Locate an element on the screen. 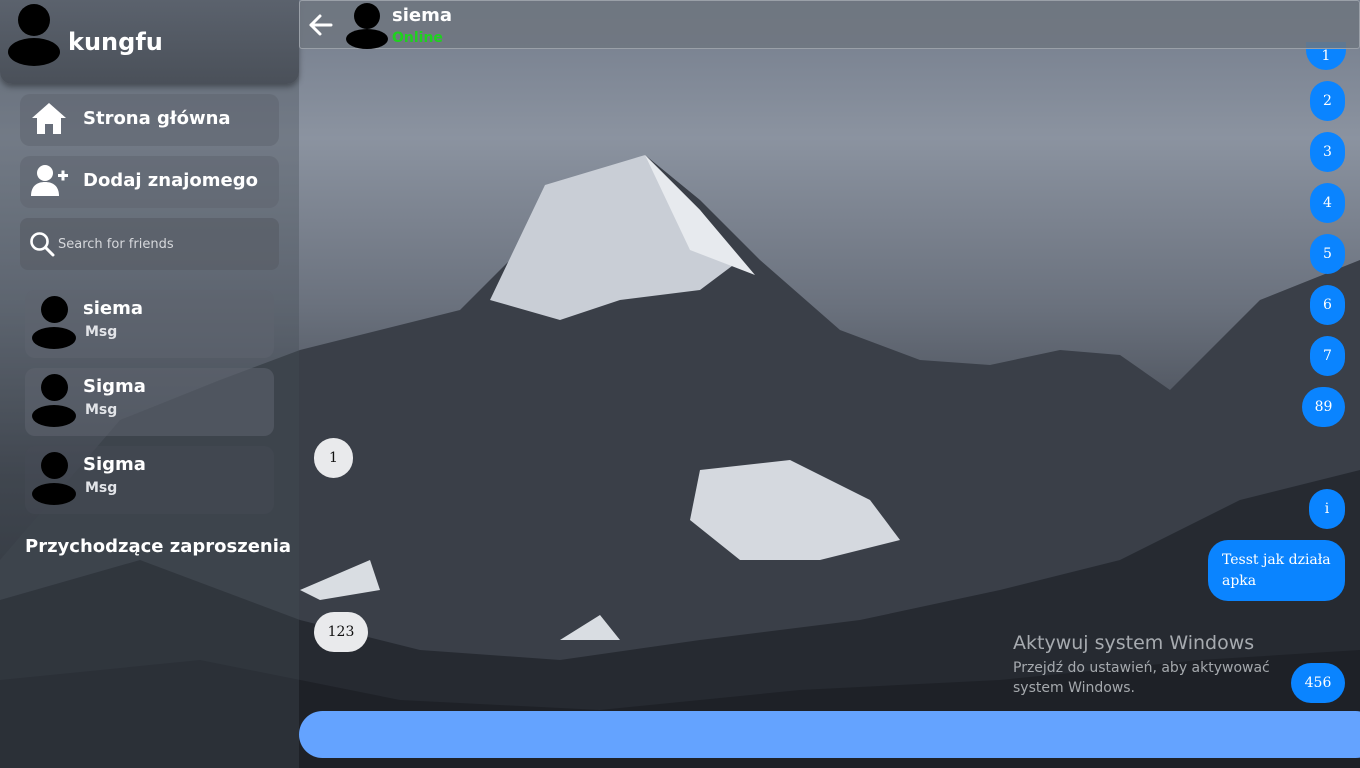 Image resolution: width=1360 pixels, height=768 pixels. watermark-title: Aktywuj system Windows is located at coordinates (1134, 643).